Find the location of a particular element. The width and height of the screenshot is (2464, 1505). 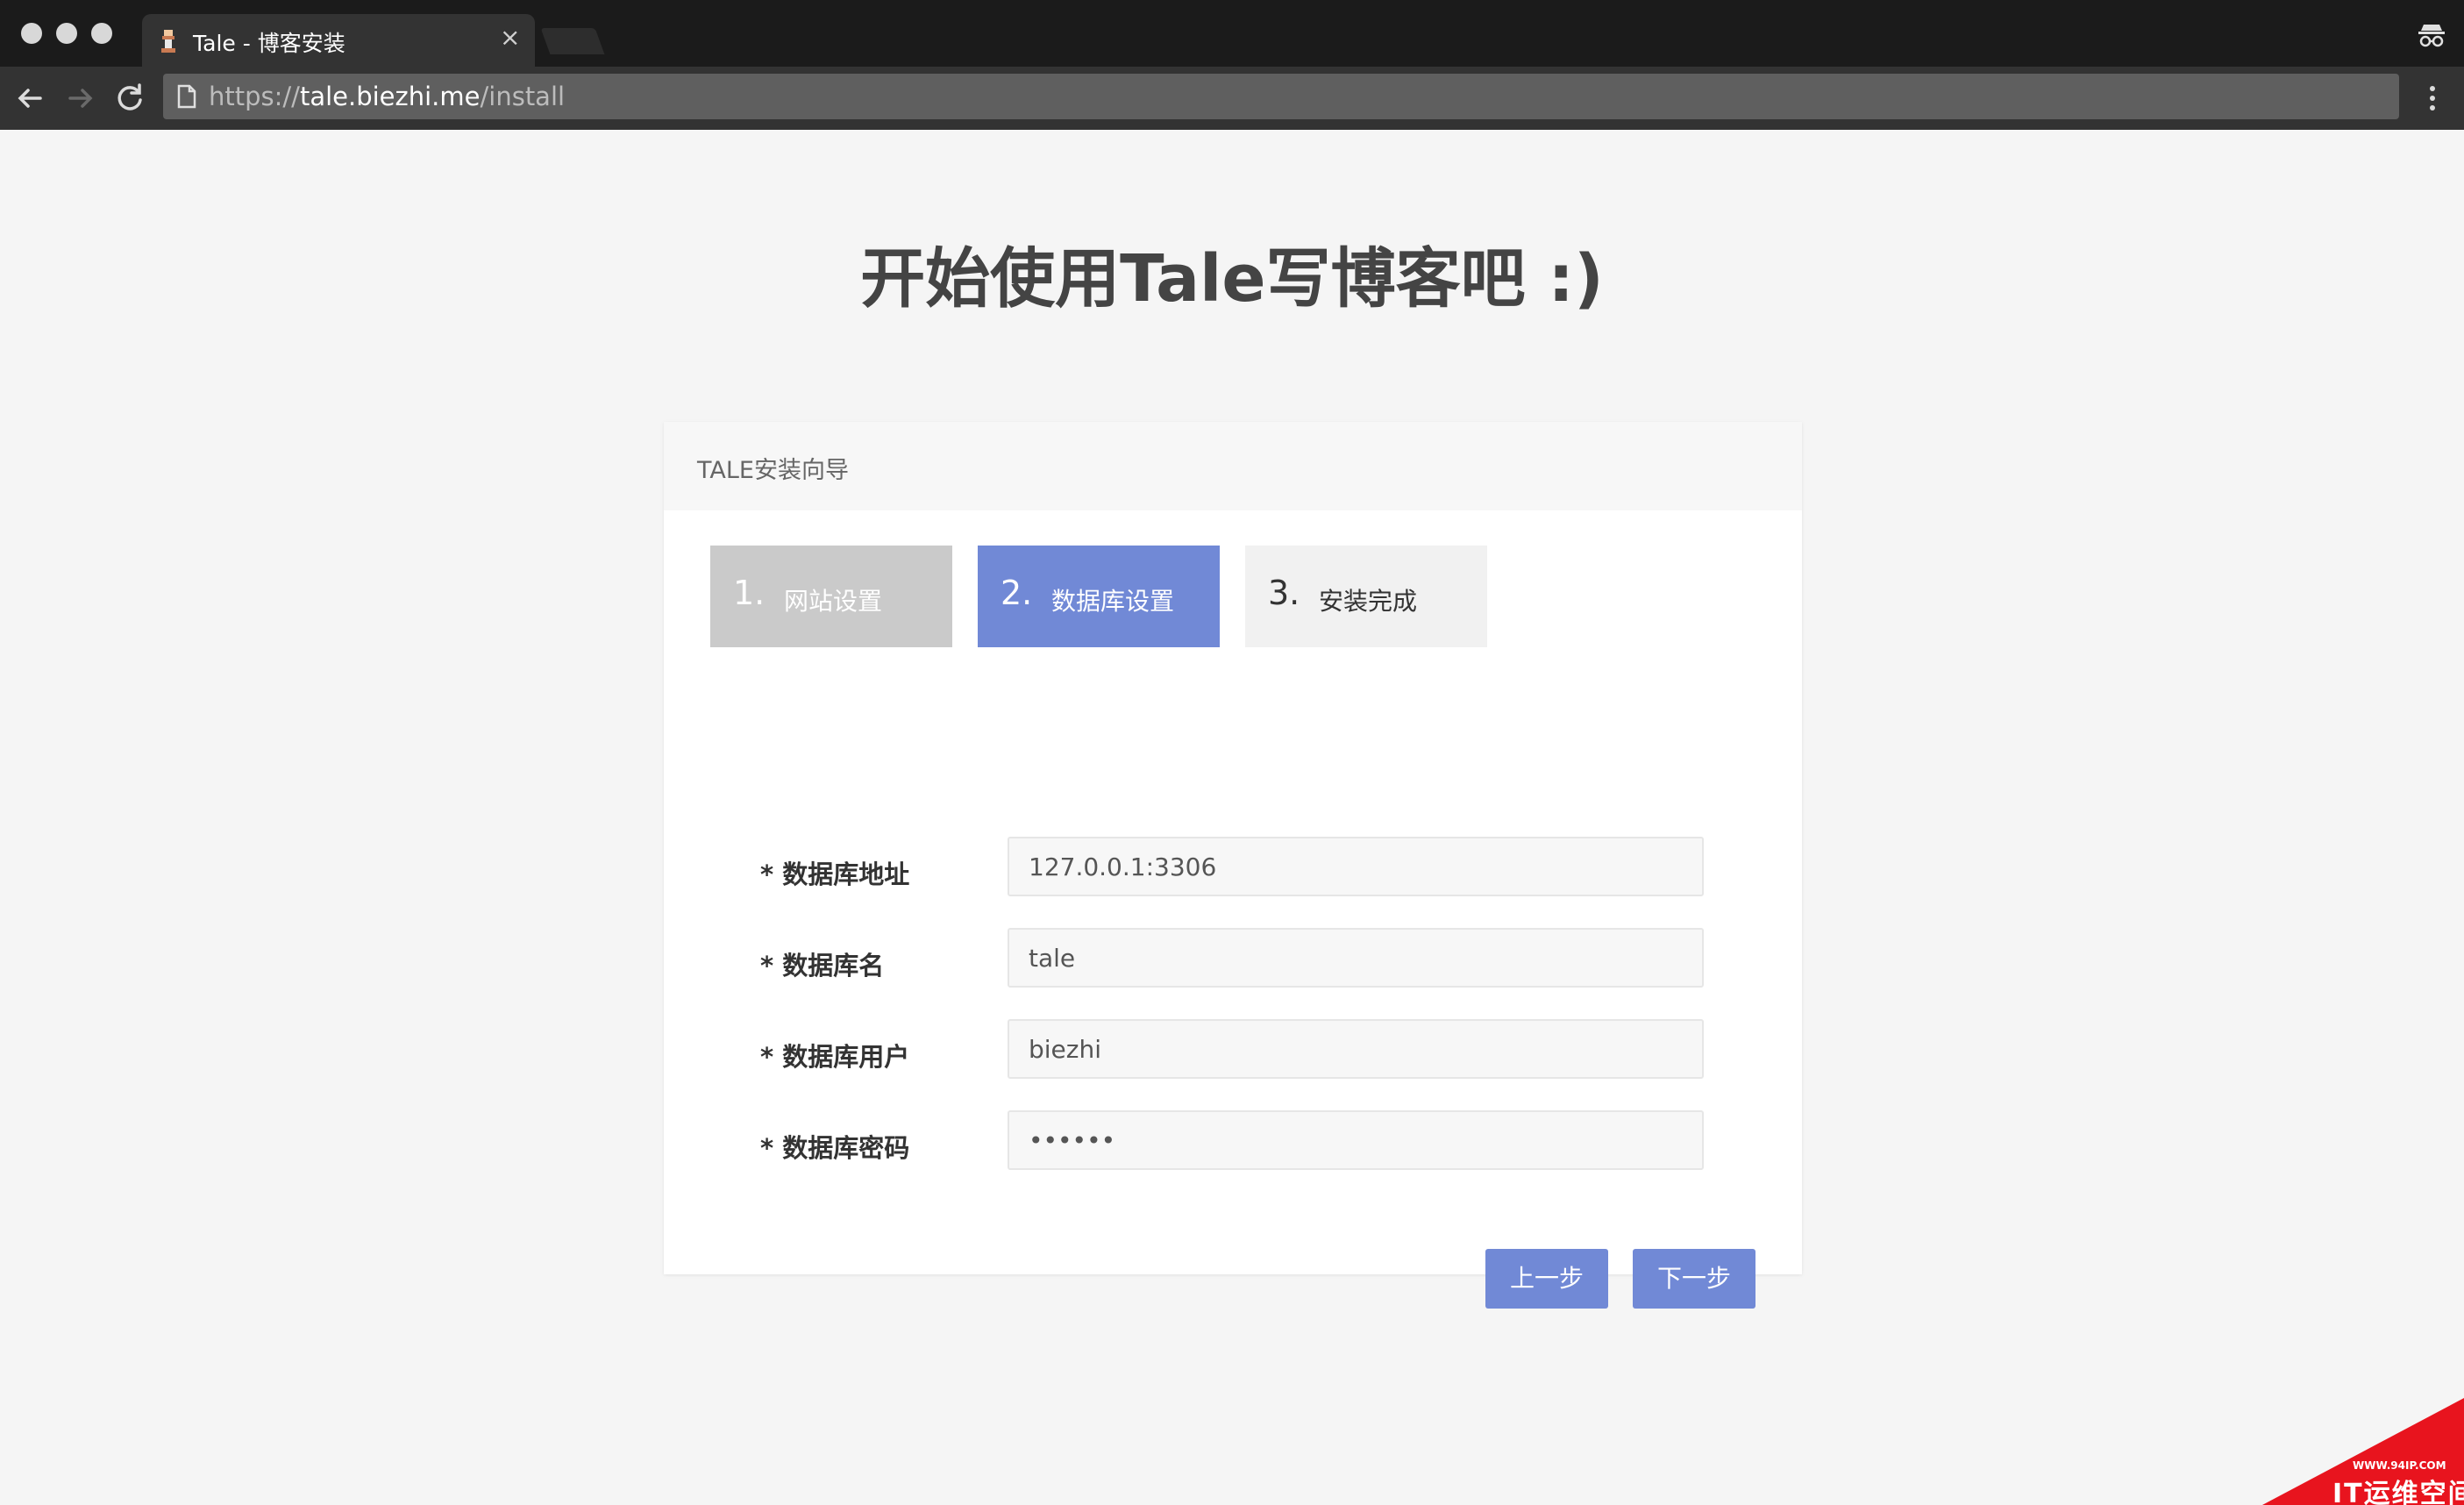

reload-icon is located at coordinates (129, 98).